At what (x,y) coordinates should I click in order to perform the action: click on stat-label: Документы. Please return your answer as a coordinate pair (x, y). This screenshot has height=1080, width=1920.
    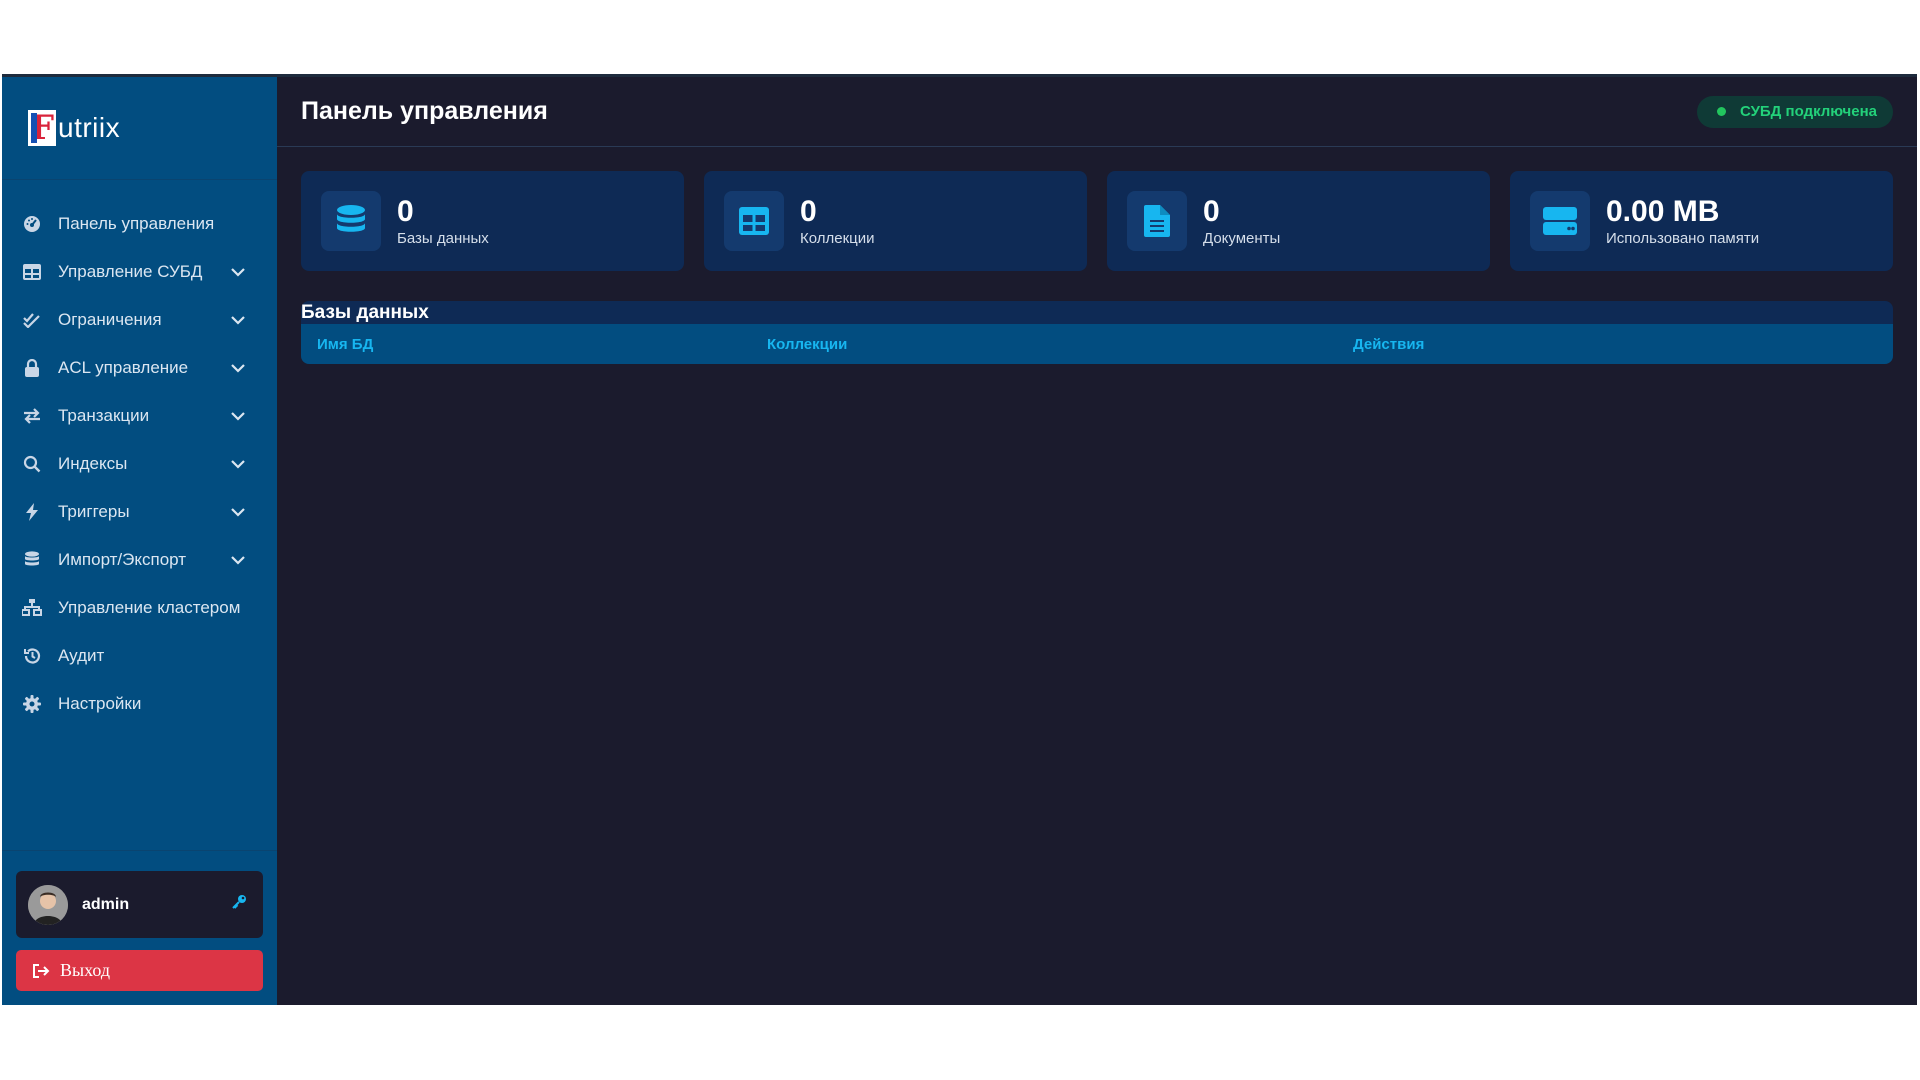
    Looking at the image, I should click on (1242, 238).